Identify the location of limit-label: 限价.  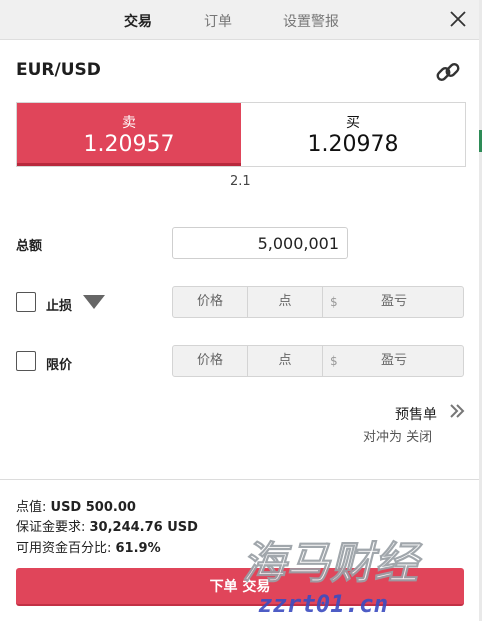
(59, 365).